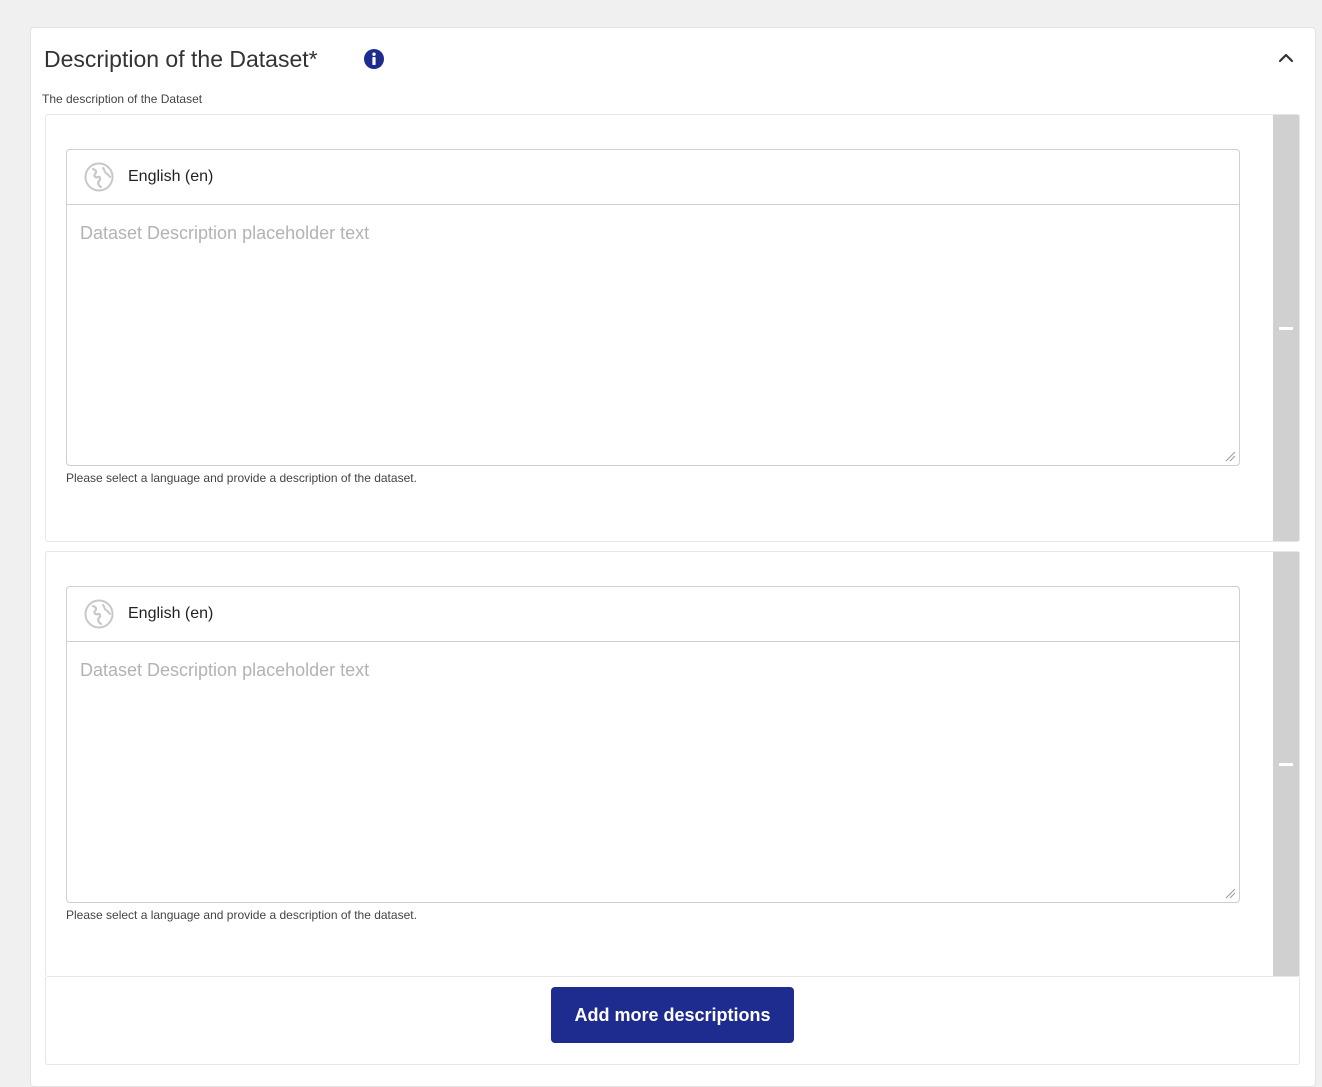 The height and width of the screenshot is (1087, 1322). What do you see at coordinates (122, 99) in the screenshot?
I see `section-subtitle: The description of the Dataset` at bounding box center [122, 99].